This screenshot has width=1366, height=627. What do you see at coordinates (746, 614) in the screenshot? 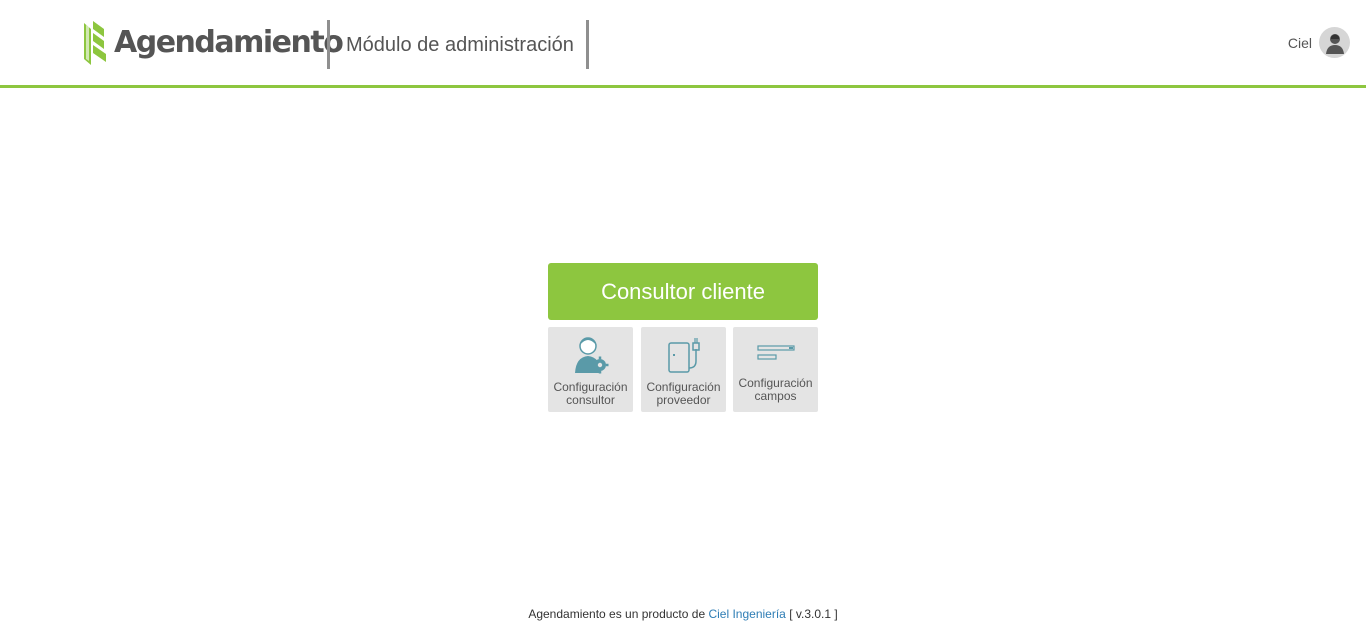
I see `ciel-ingenieria-link: Ciel Ingeniería` at bounding box center [746, 614].